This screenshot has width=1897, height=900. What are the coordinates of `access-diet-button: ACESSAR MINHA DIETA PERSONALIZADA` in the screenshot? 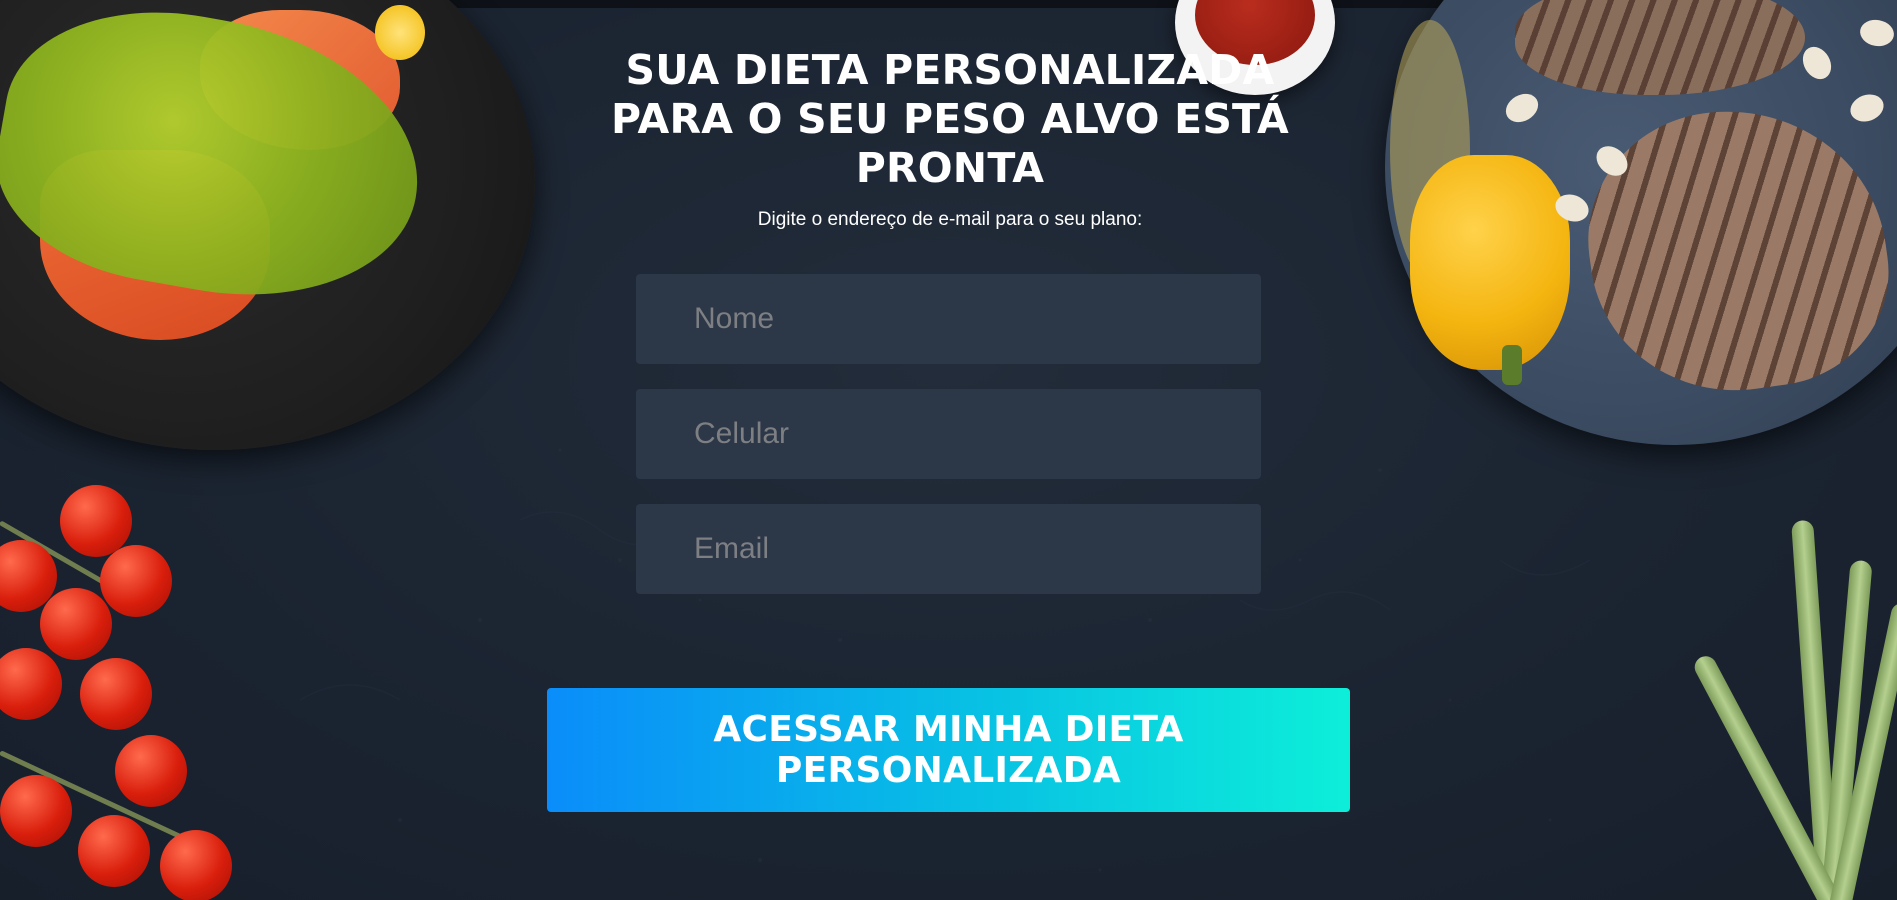 It's located at (948, 750).